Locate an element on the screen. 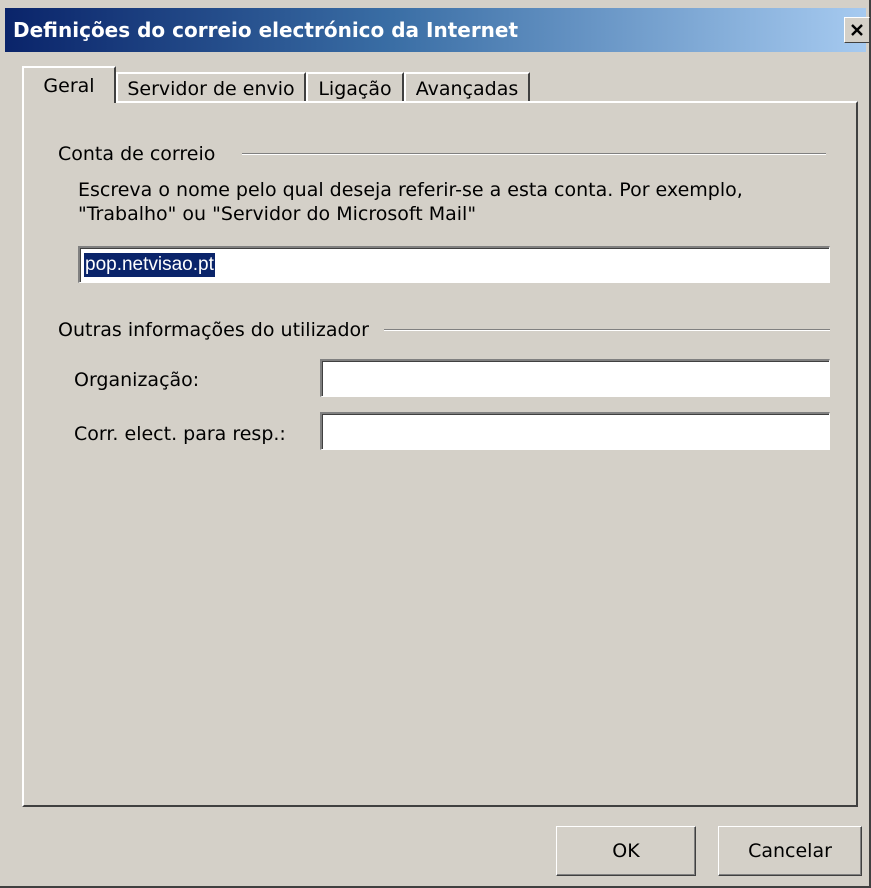  tab-label: Geral is located at coordinates (69, 85).